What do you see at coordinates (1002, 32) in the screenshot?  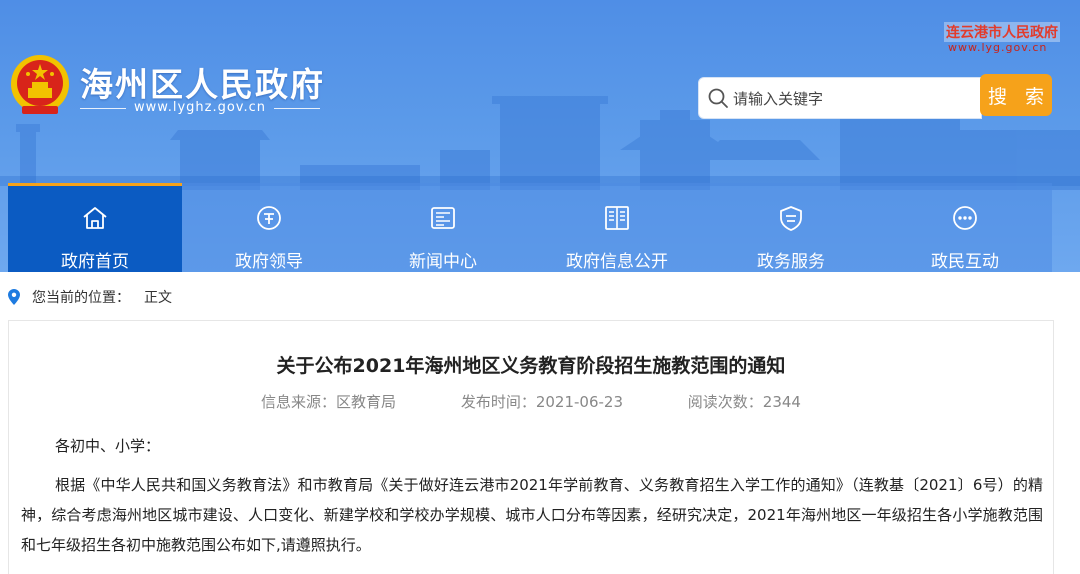 I see `city-government-name: 连云港市人民政府` at bounding box center [1002, 32].